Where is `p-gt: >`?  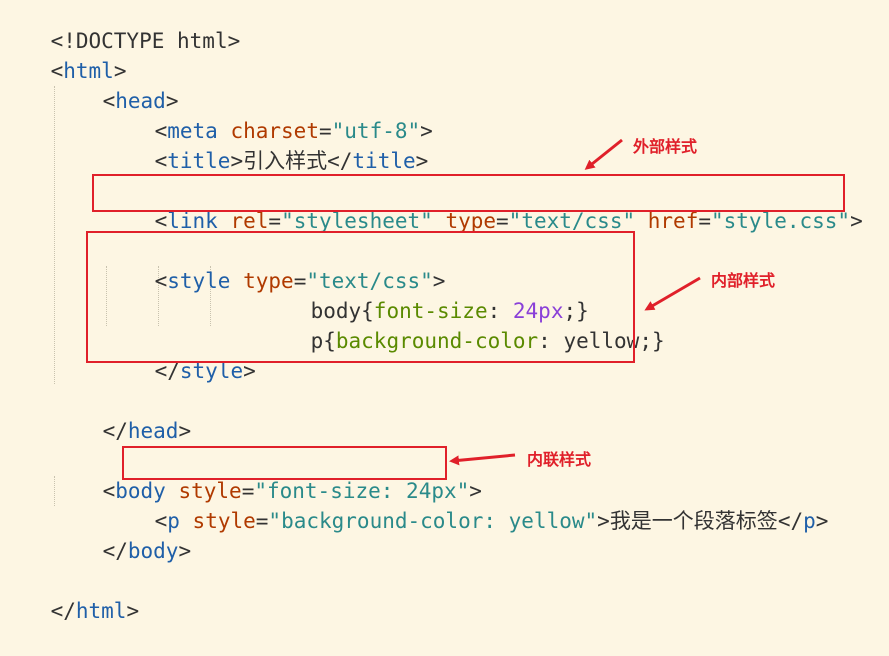
p-gt: > is located at coordinates (603, 521).